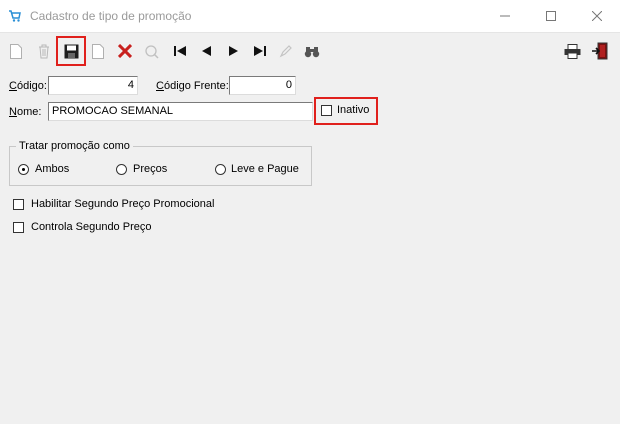  Describe the element at coordinates (150, 169) in the screenshot. I see `radio-precos-label: Preços` at that location.